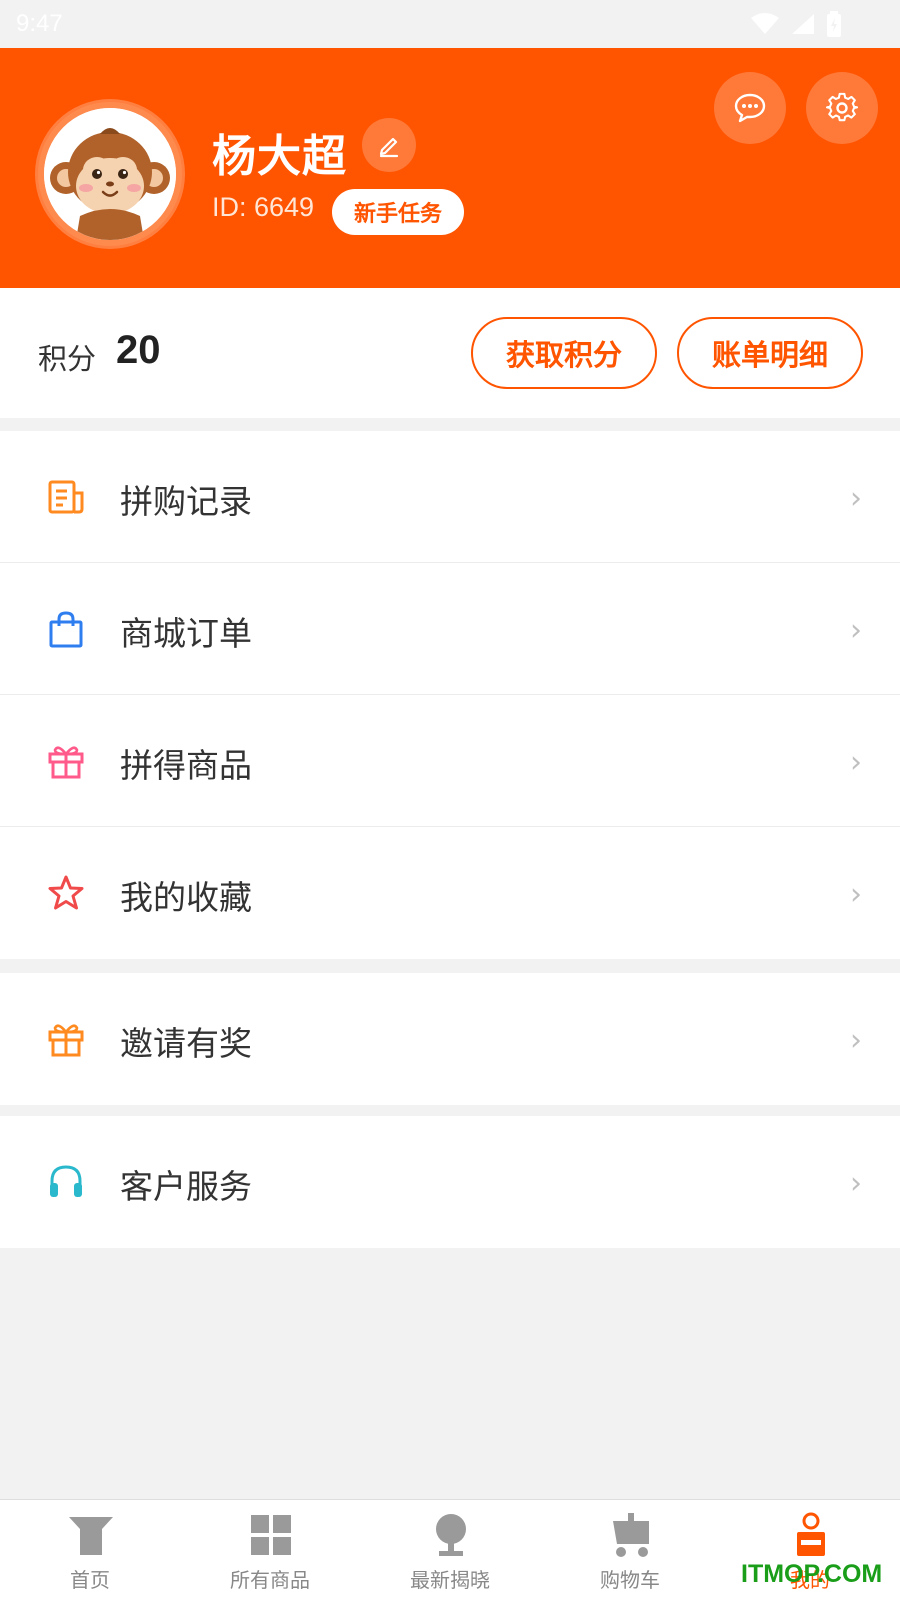  I want to click on bill-details-button: 账单明细, so click(770, 353).